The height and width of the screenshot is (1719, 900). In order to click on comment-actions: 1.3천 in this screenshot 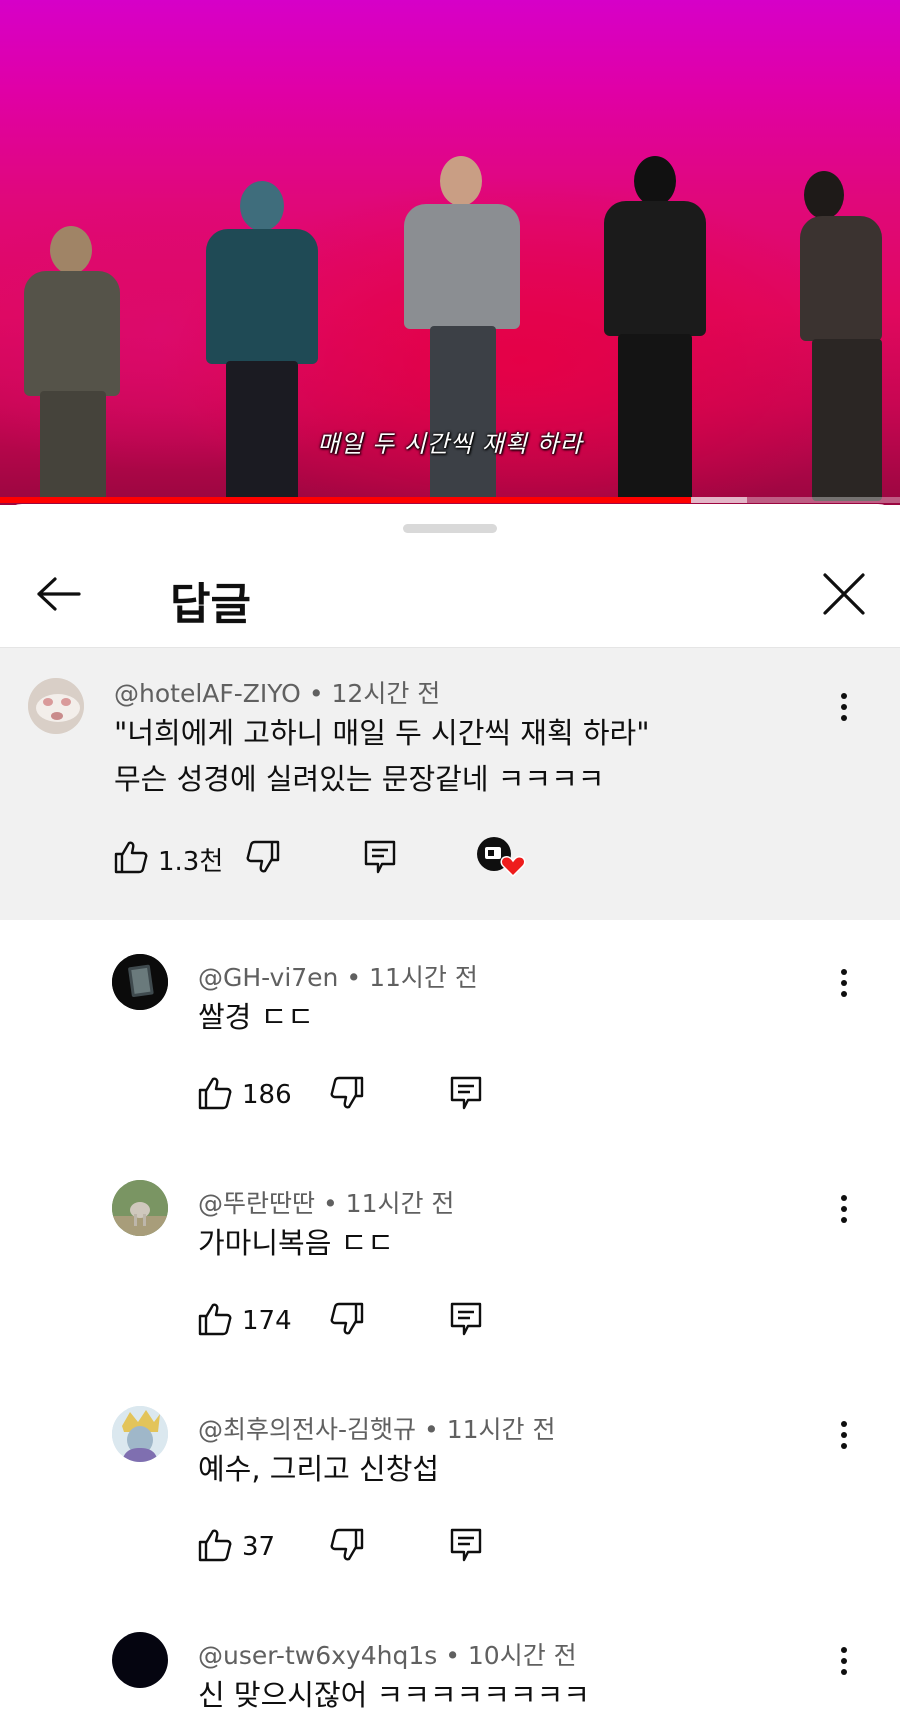, I will do `click(324, 859)`.